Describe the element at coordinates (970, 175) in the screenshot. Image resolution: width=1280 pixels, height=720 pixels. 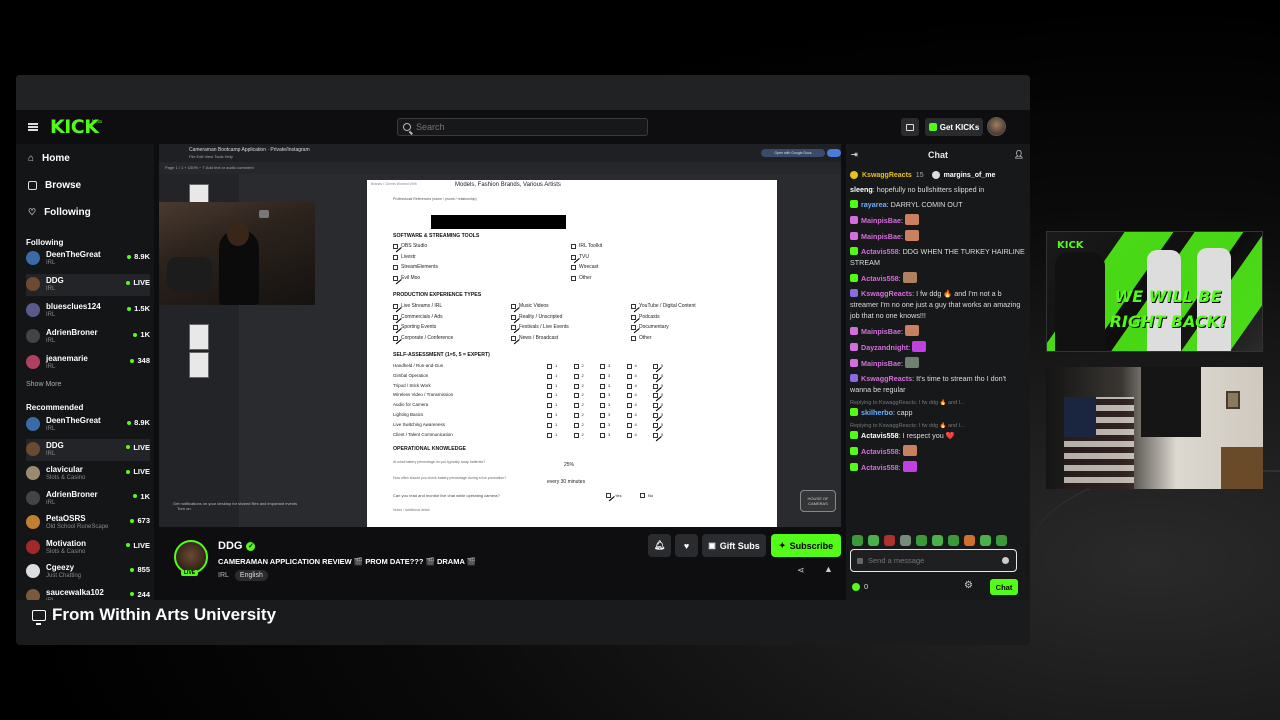
I see `gifter-2-name: margins_of_me` at that location.